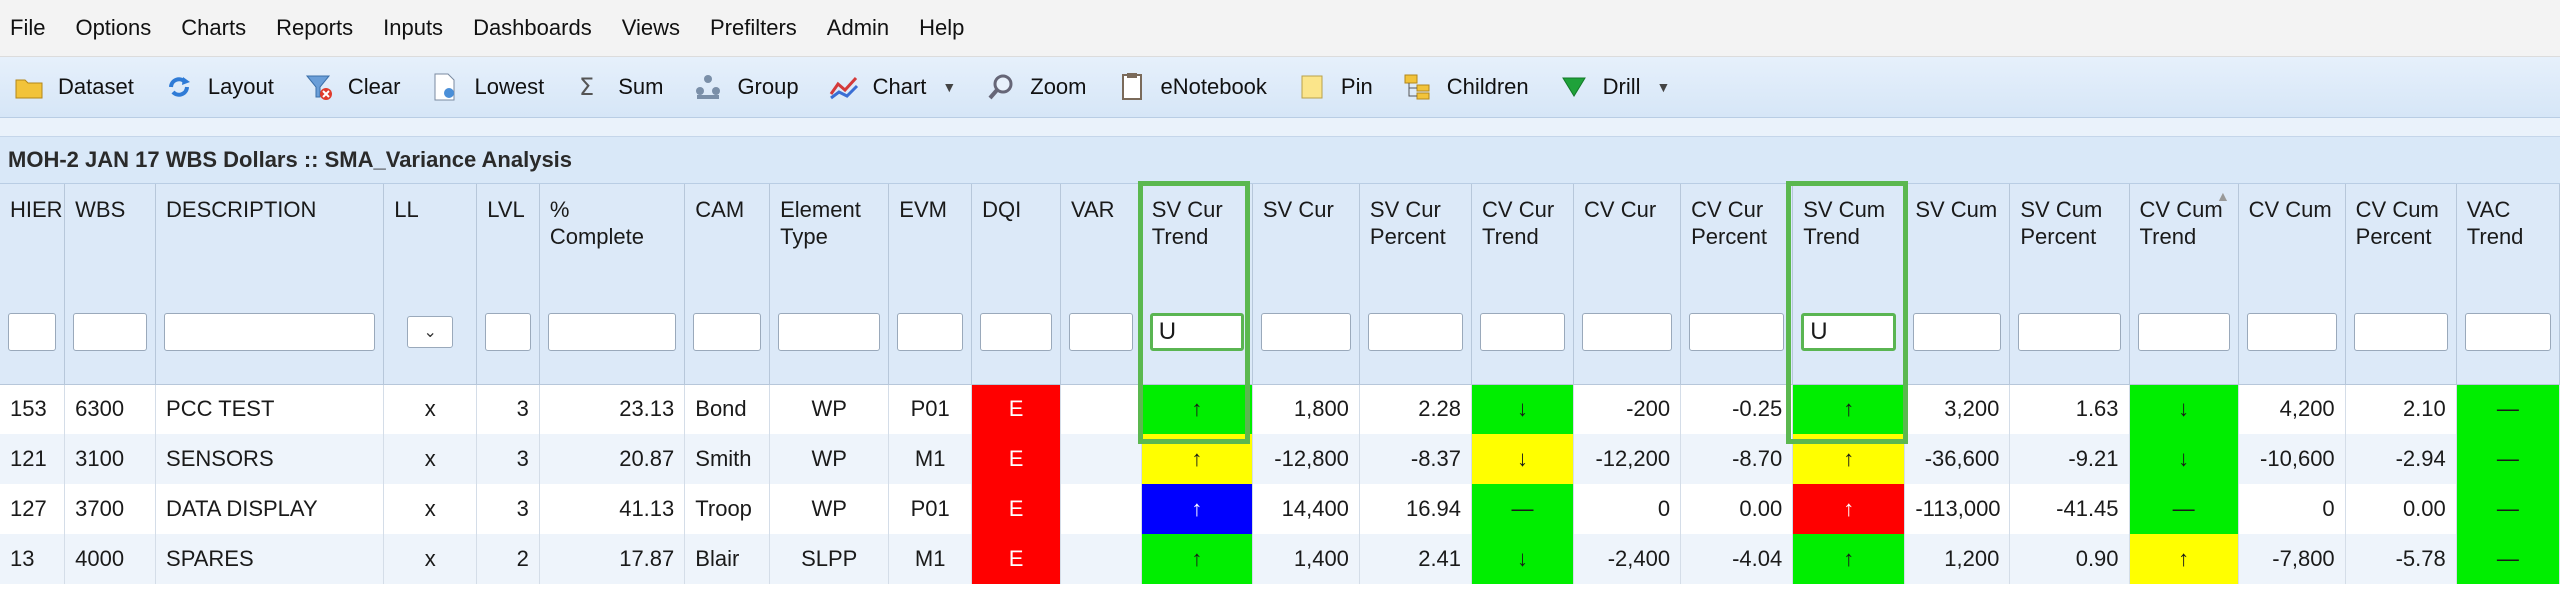 This screenshot has width=2560, height=605. Describe the element at coordinates (930, 232) in the screenshot. I see `column-header-evm: EVM` at that location.